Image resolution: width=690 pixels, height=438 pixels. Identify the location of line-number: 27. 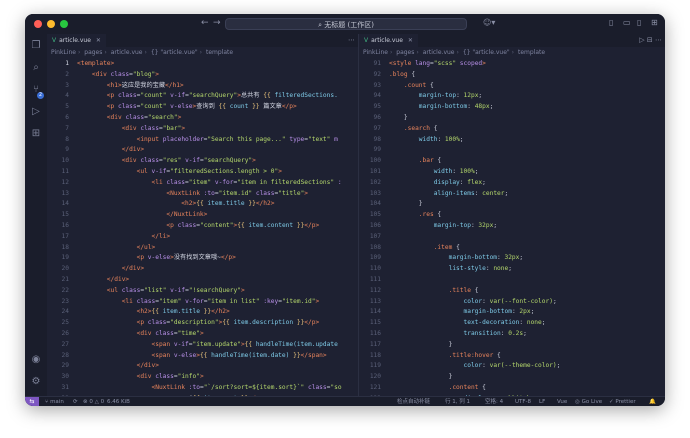
(58, 345).